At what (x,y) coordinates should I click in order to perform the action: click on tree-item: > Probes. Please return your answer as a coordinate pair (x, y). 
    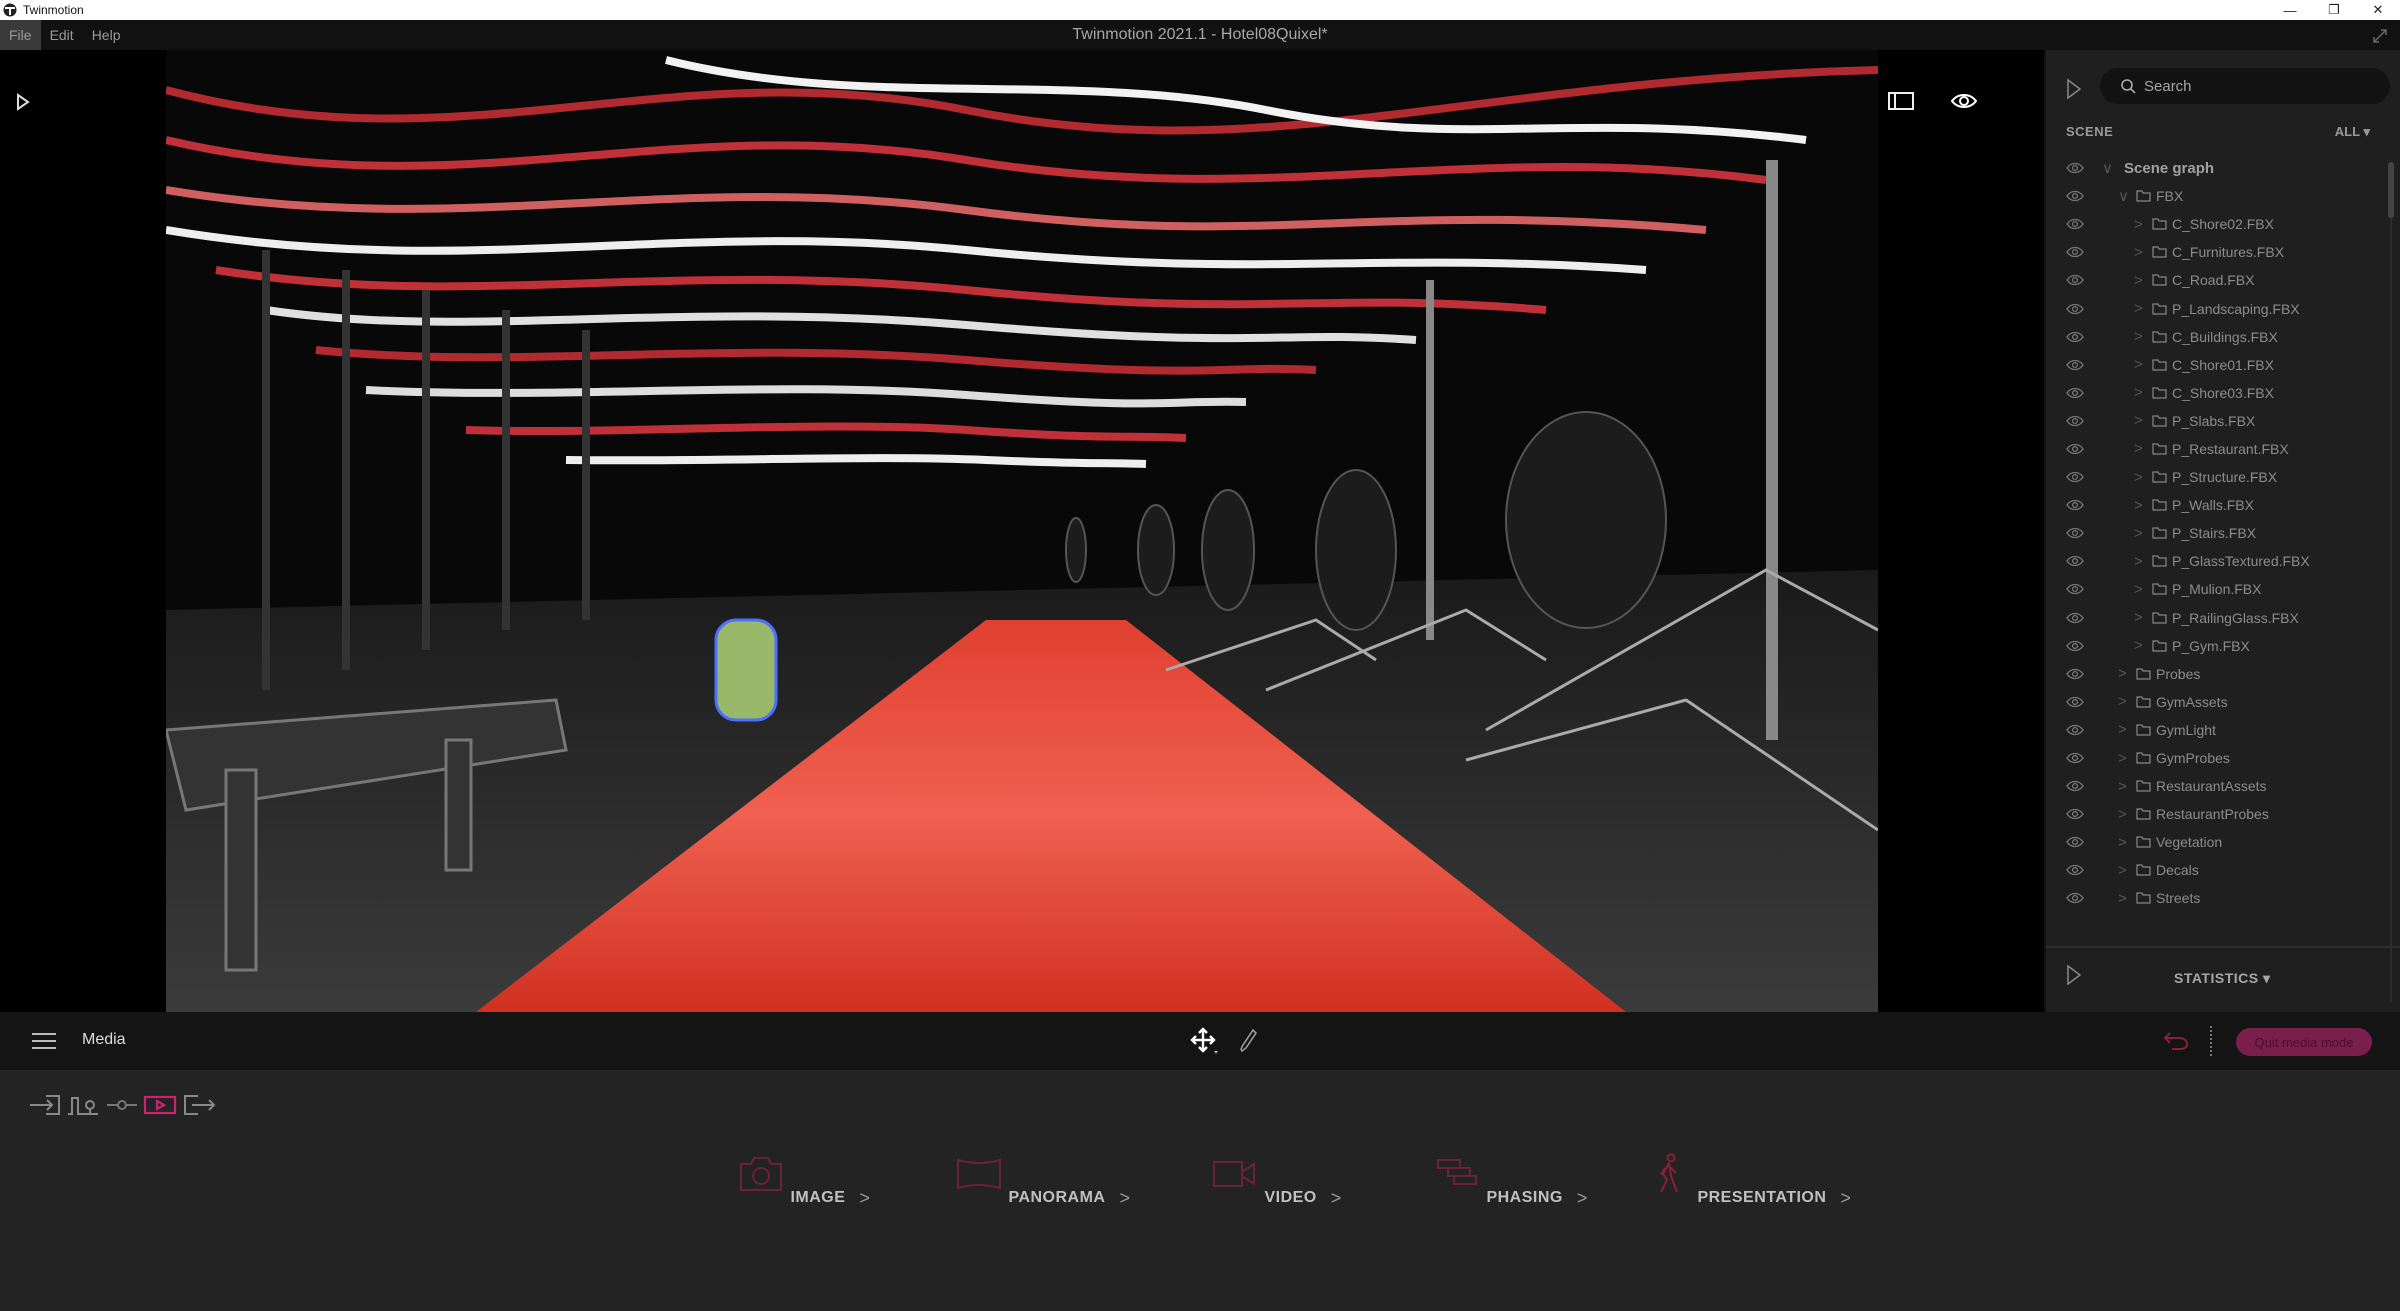
    Looking at the image, I should click on (2216, 674).